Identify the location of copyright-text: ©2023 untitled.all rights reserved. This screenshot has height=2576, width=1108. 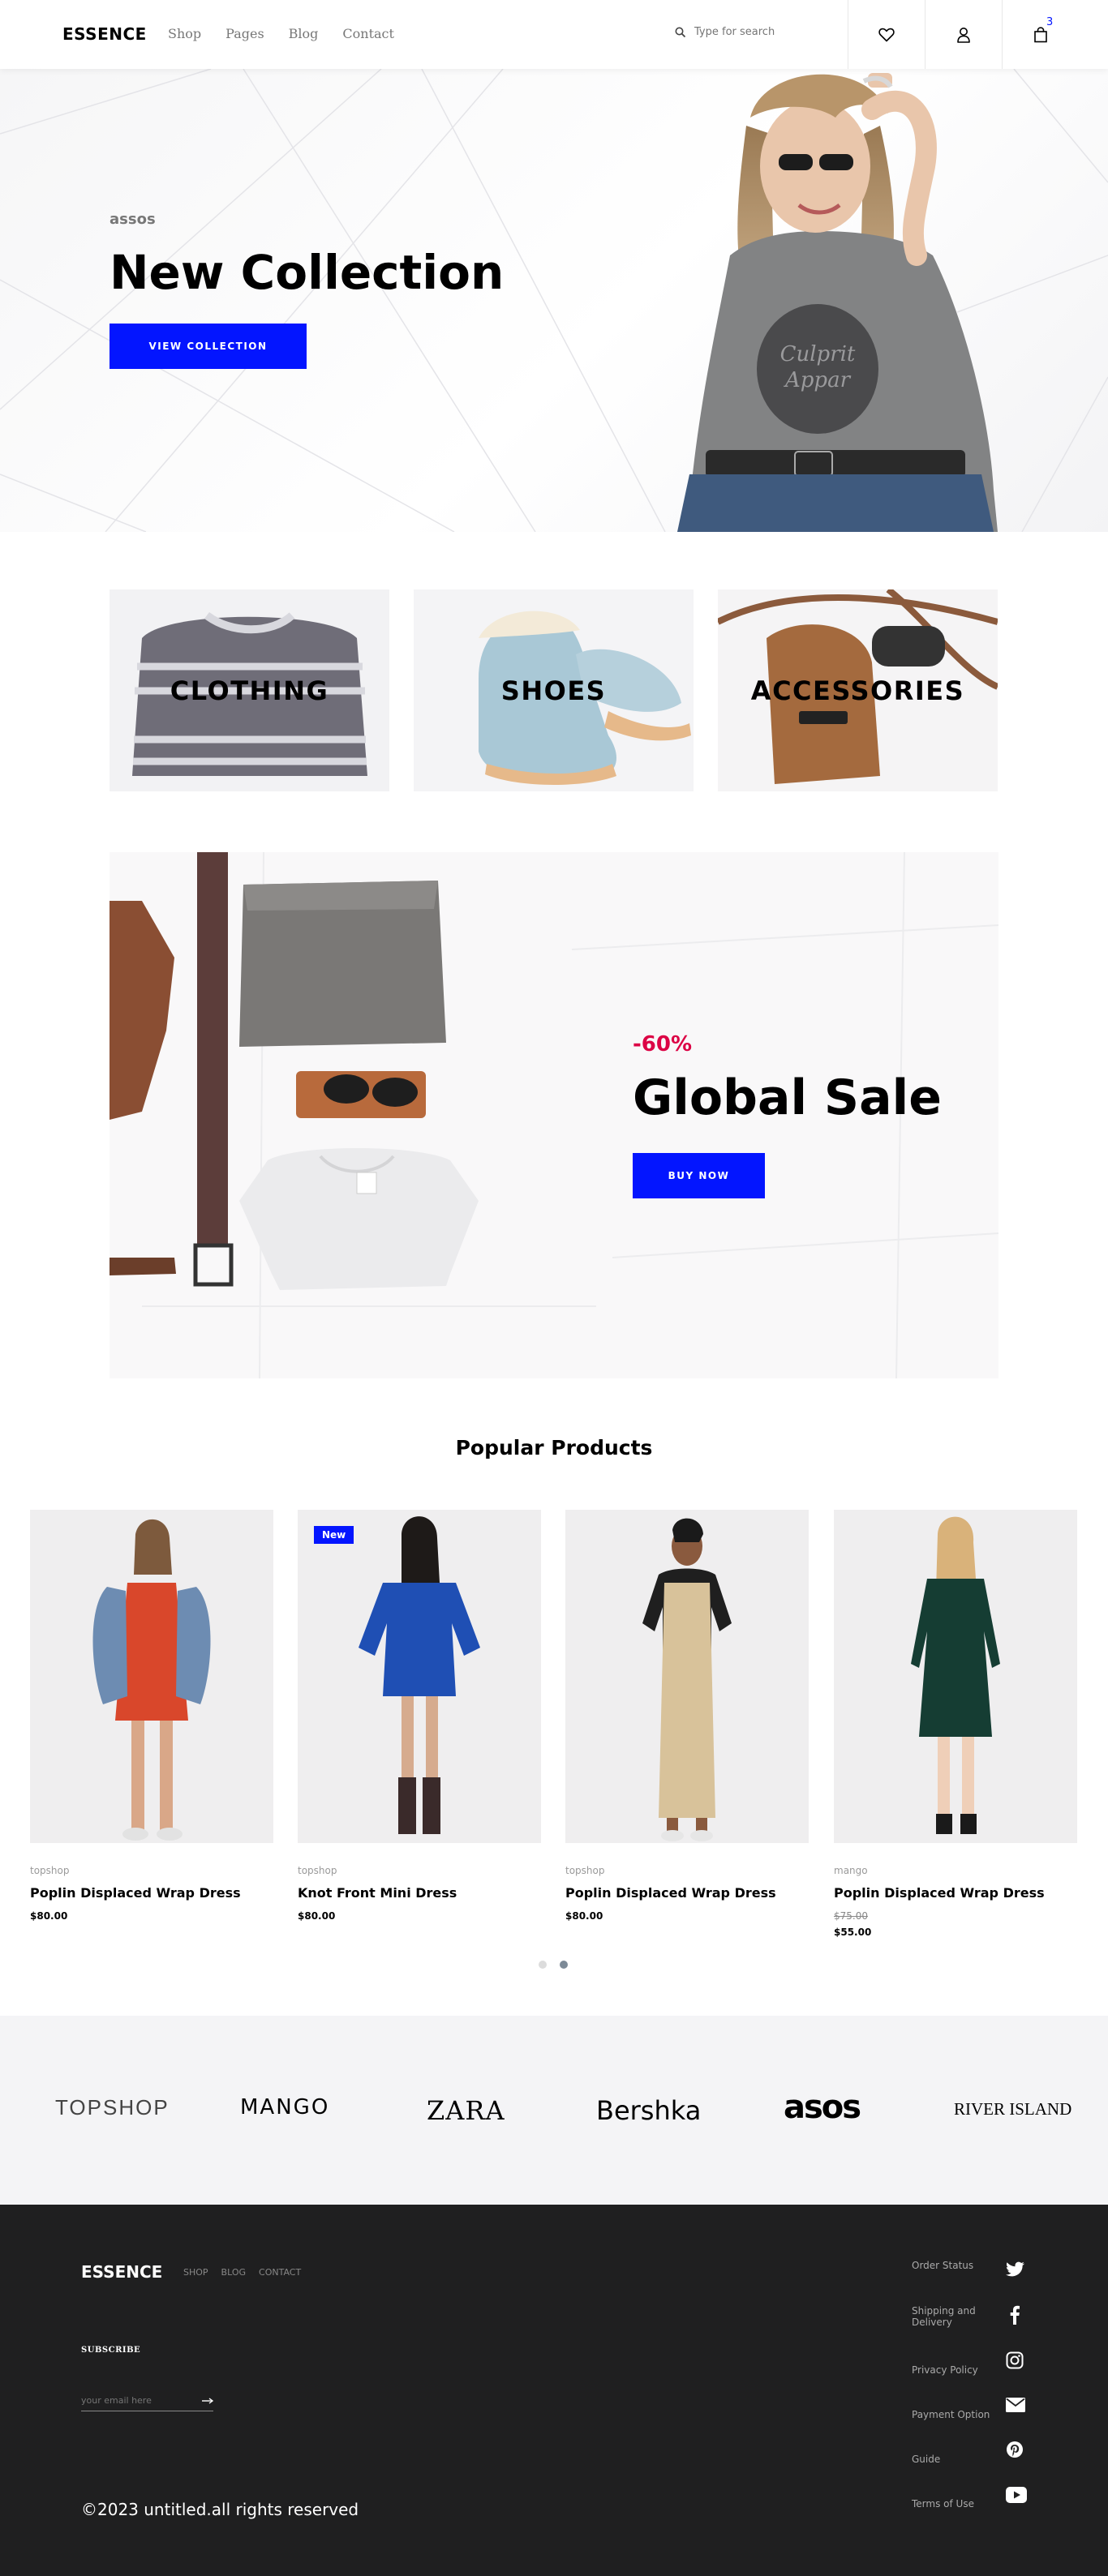
(220, 2509).